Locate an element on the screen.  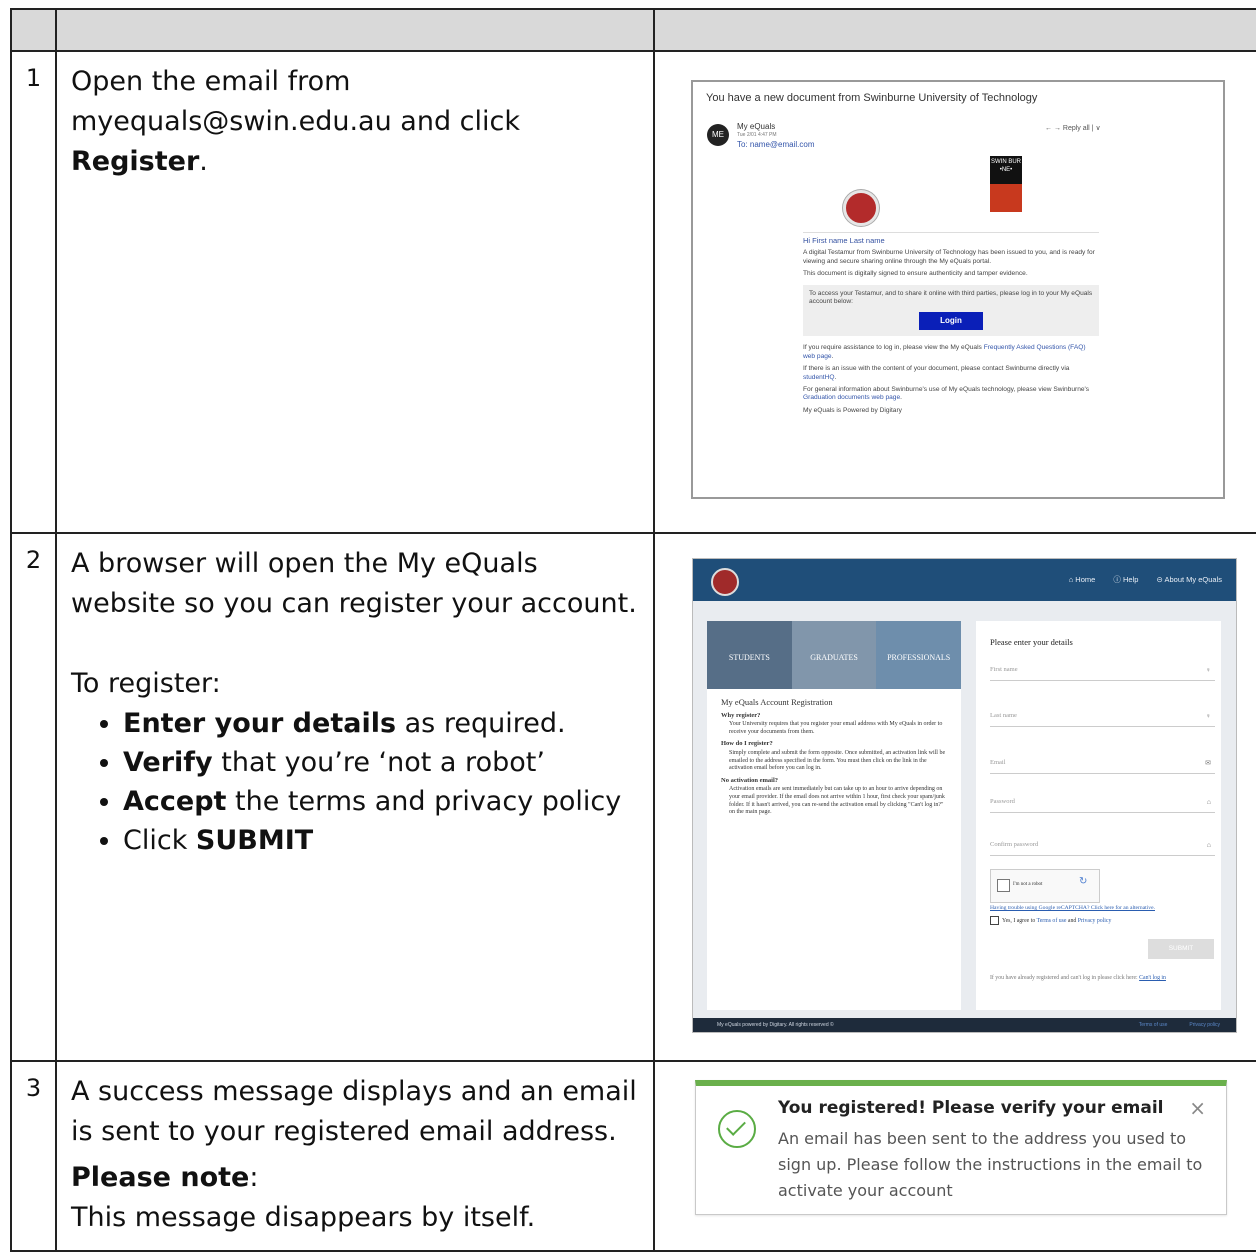
site-nav-bar: ⌂ Home ⓘ Help ⊝ About My eQuals is located at coordinates (964, 580).